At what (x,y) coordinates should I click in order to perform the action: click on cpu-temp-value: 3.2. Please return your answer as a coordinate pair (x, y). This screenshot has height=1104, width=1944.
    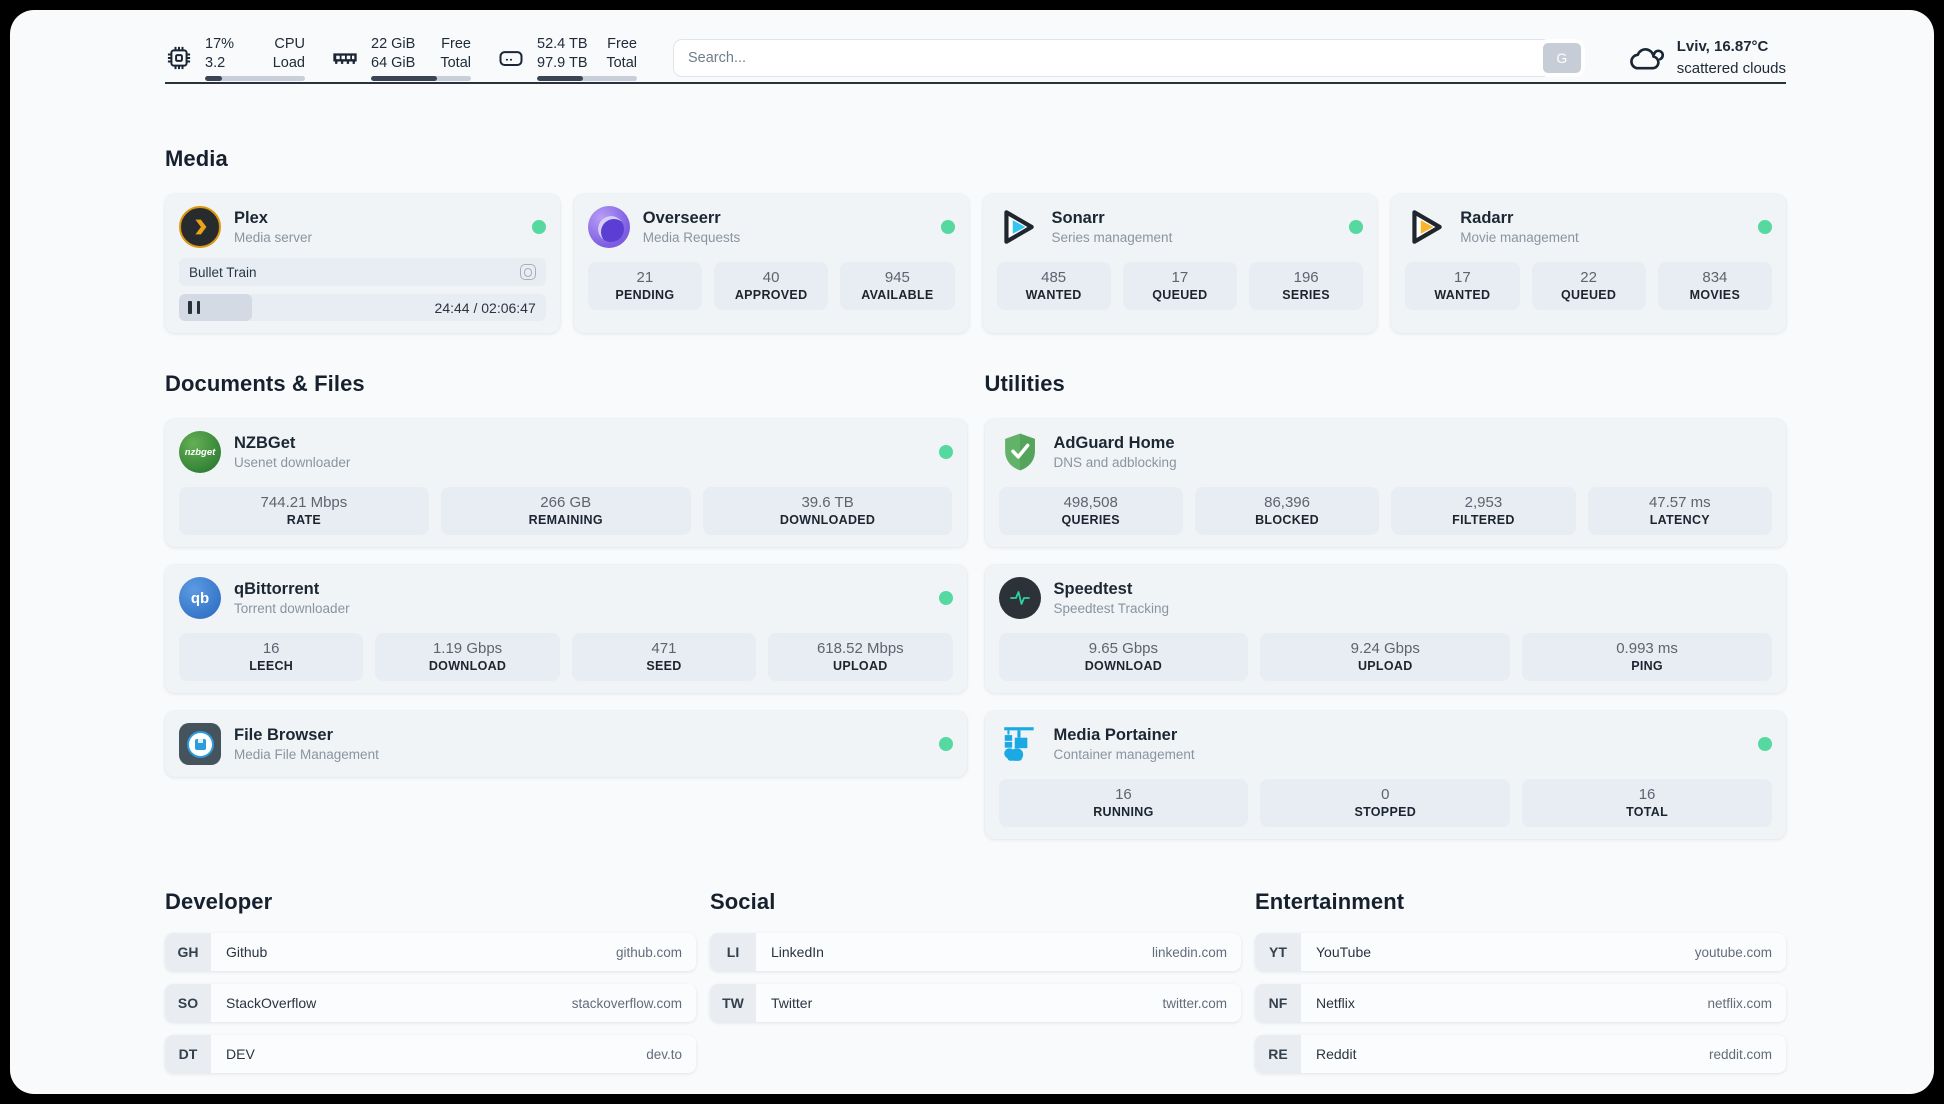
    Looking at the image, I should click on (215, 62).